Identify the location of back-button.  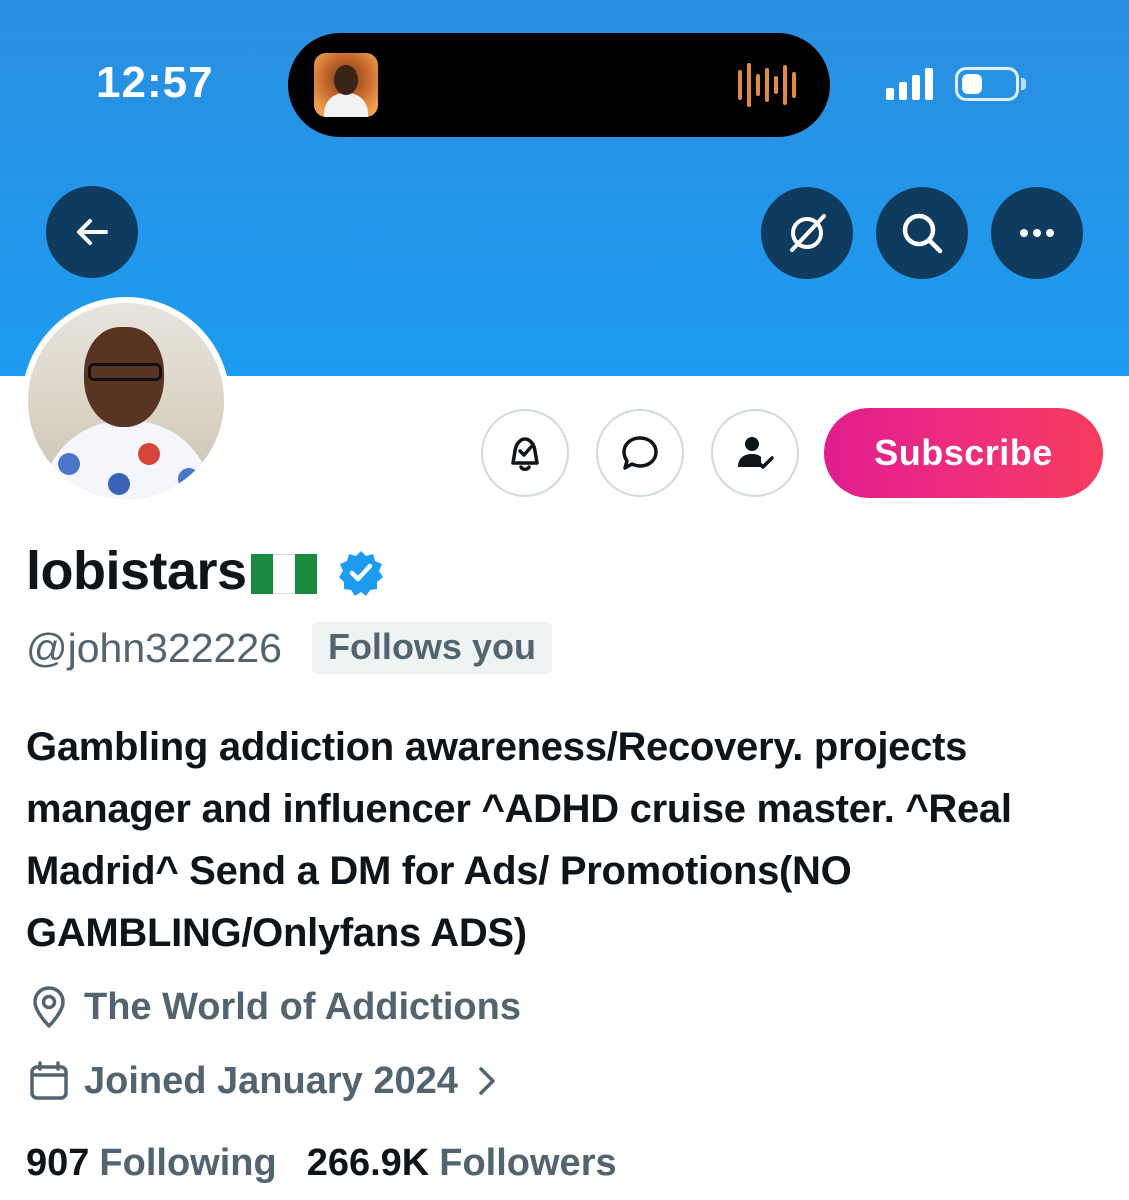
(92, 232).